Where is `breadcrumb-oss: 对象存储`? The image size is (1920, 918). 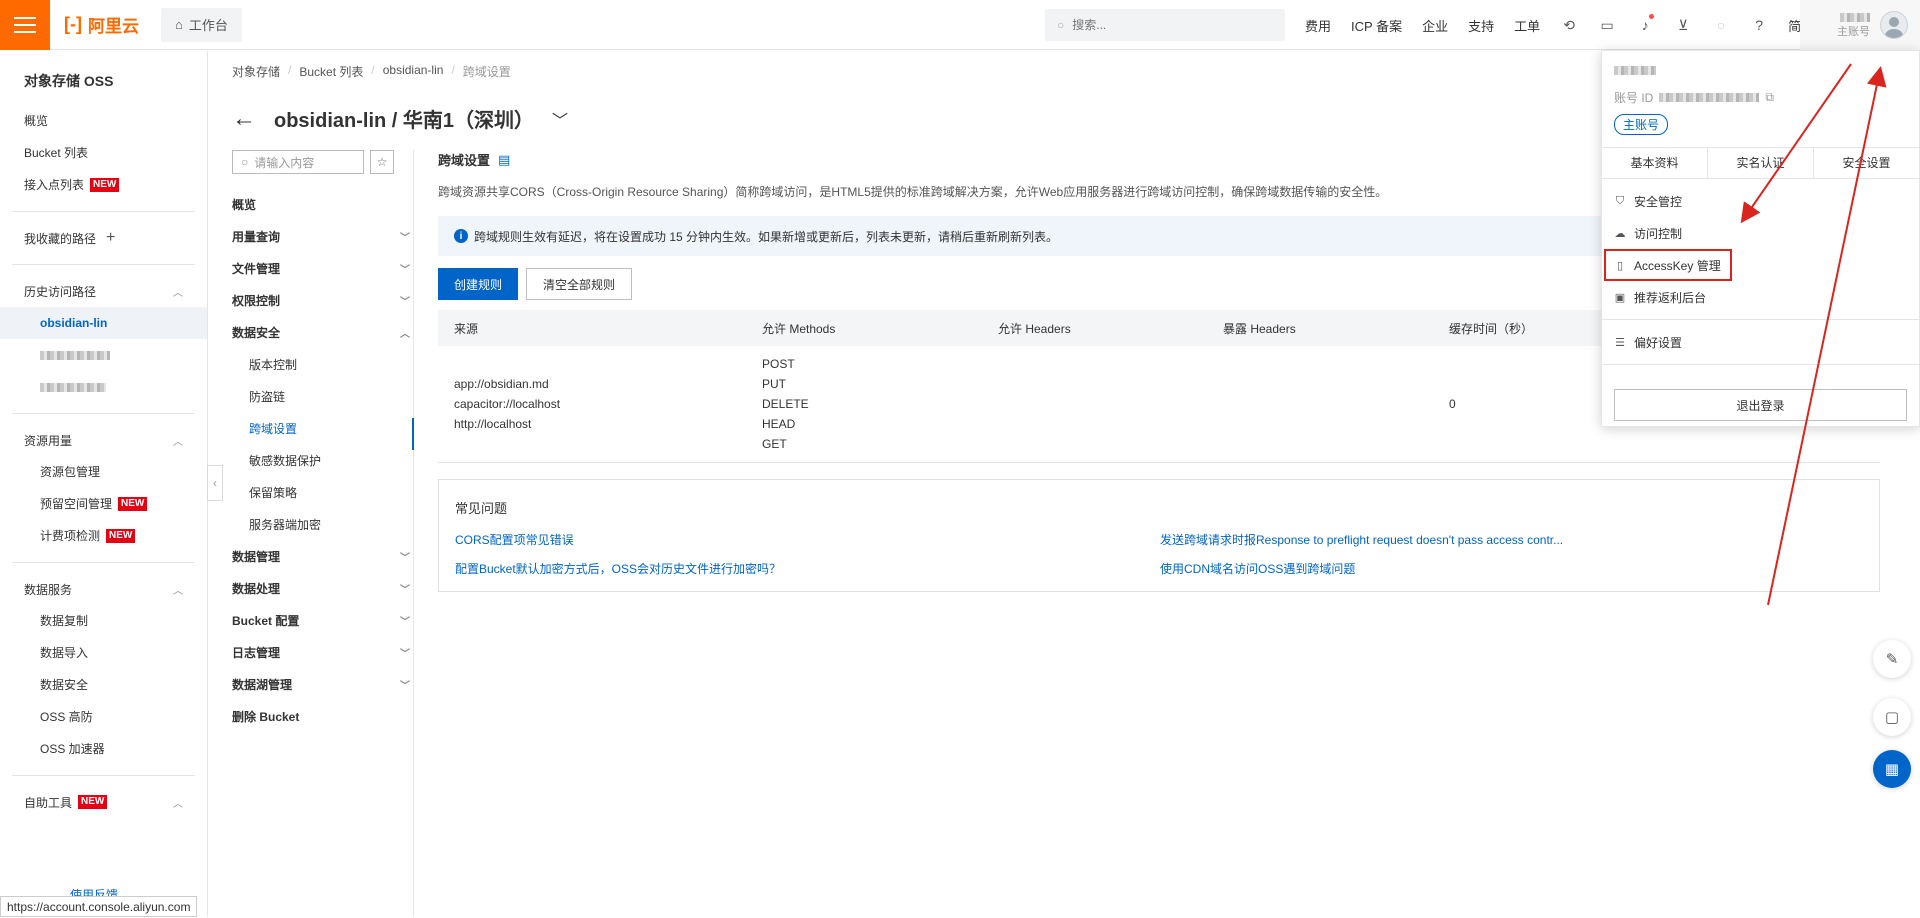 breadcrumb-oss: 对象存储 is located at coordinates (256, 71).